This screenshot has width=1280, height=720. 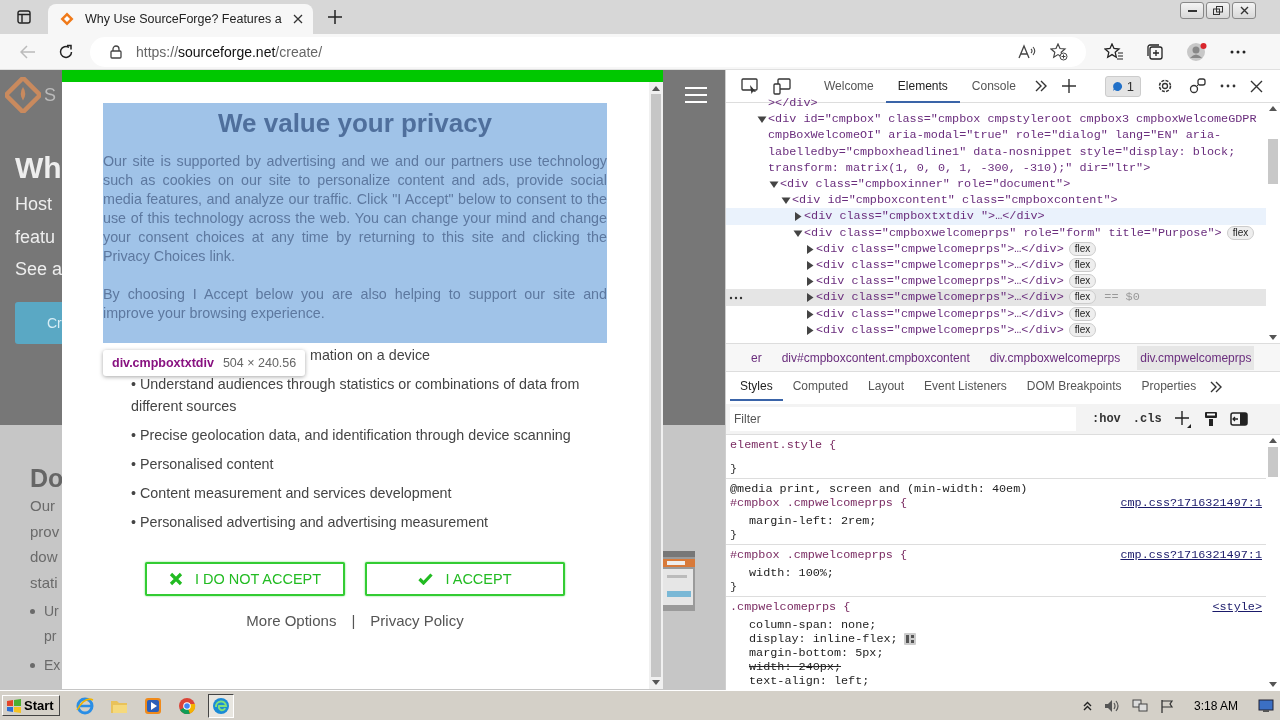 What do you see at coordinates (1106, 419) in the screenshot?
I see `hover-state-button: :hov` at bounding box center [1106, 419].